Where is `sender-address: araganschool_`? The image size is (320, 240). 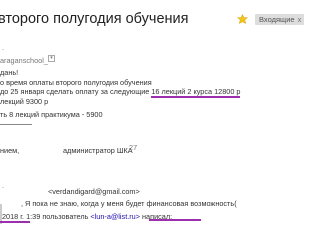 sender-address: araganschool_ is located at coordinates (24, 60).